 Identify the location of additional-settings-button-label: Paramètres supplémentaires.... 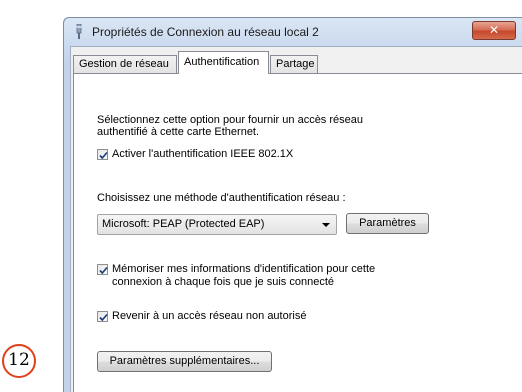
(184, 361).